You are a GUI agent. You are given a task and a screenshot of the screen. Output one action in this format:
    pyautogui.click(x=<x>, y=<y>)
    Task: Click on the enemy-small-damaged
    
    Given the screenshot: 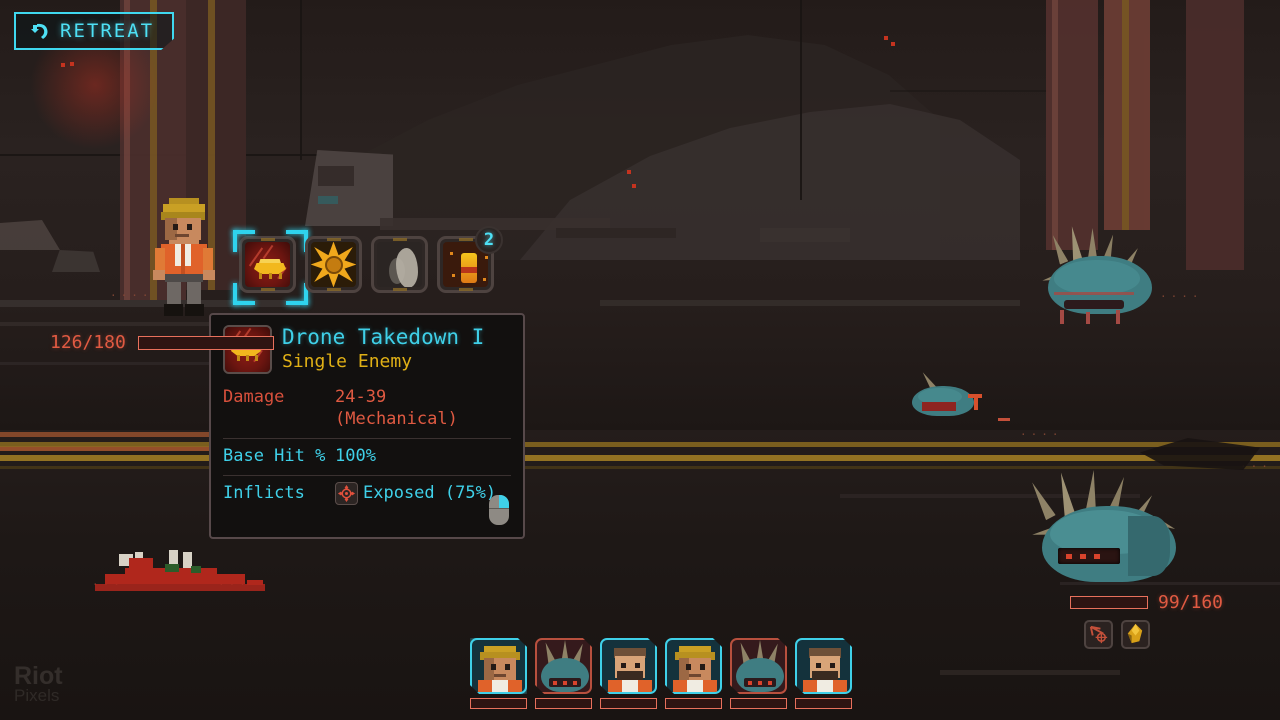 What is the action you would take?
    pyautogui.click(x=947, y=399)
    